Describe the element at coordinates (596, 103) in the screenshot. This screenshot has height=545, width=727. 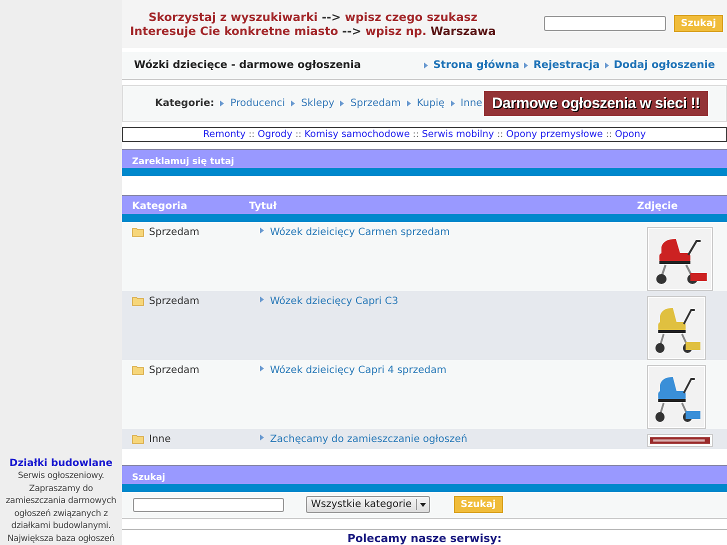
I see `ad-banner: Darmowe ogłoszenia w sieci !!` at that location.